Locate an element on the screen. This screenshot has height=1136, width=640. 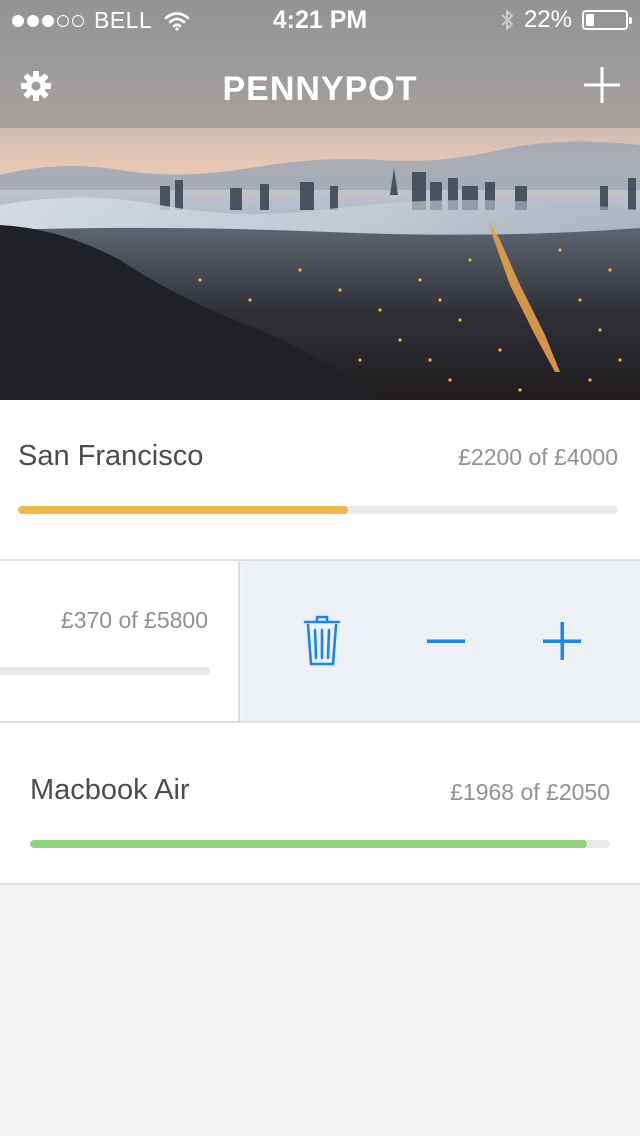
delete-button is located at coordinates (322, 641).